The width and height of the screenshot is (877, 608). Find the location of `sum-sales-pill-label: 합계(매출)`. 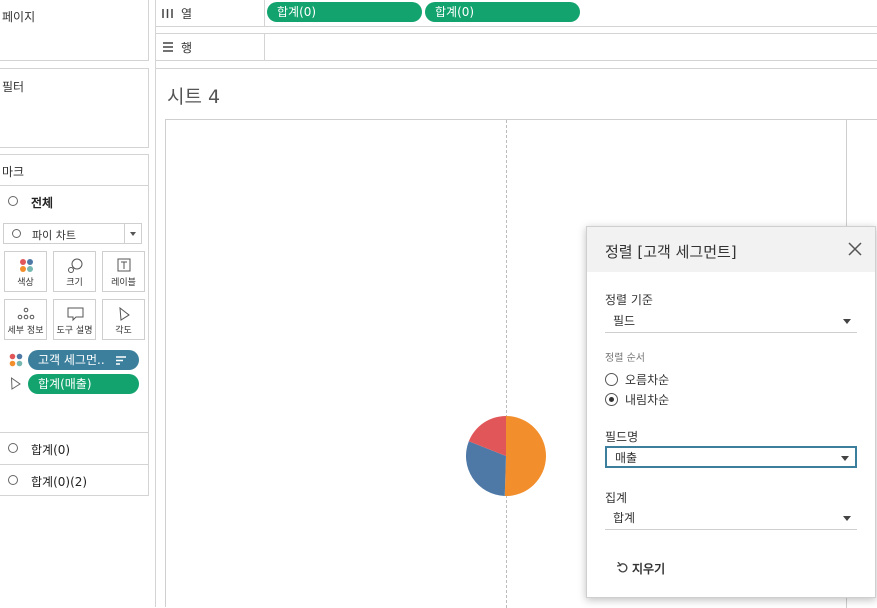

sum-sales-pill-label: 합계(매출) is located at coordinates (65, 384).